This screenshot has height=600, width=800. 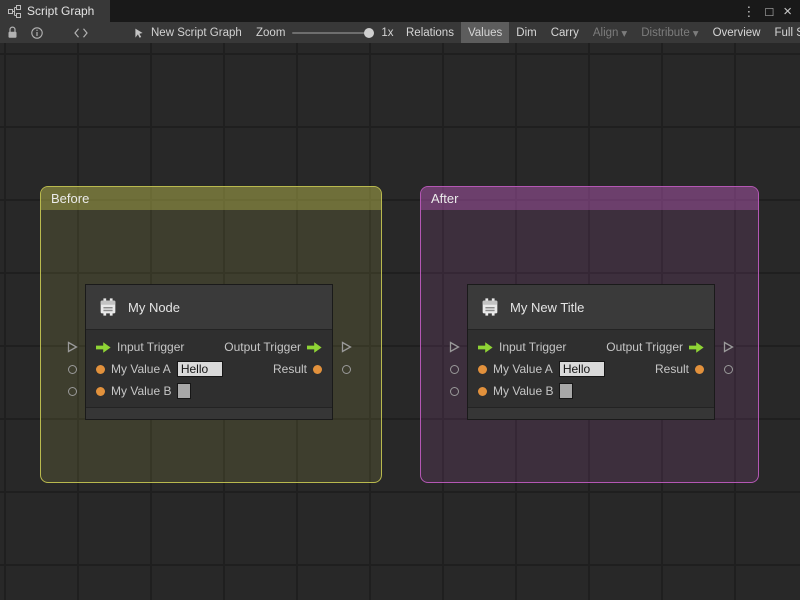 I want to click on lock-icon, so click(x=12, y=32).